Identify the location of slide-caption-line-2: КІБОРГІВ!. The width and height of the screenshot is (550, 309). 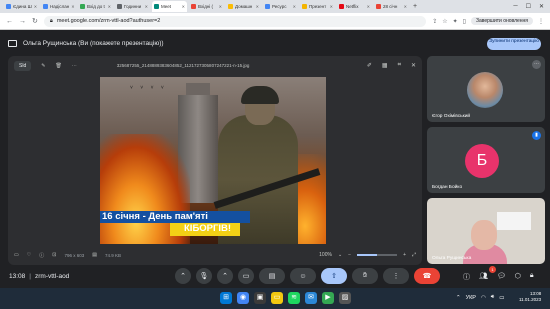
(208, 228).